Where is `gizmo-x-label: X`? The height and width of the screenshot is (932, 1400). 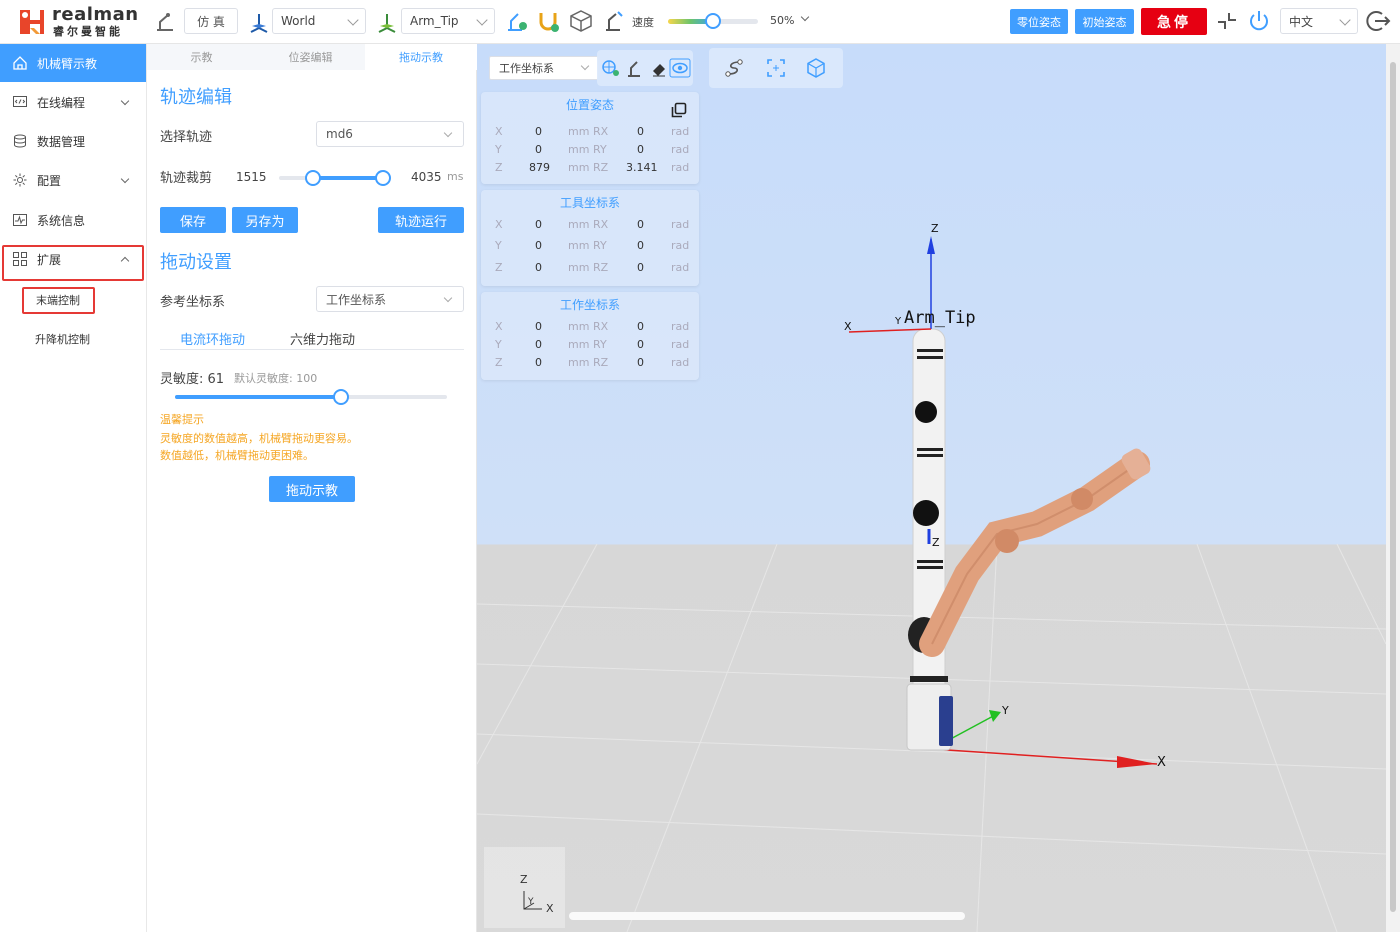
gizmo-x-label: X is located at coordinates (550, 908).